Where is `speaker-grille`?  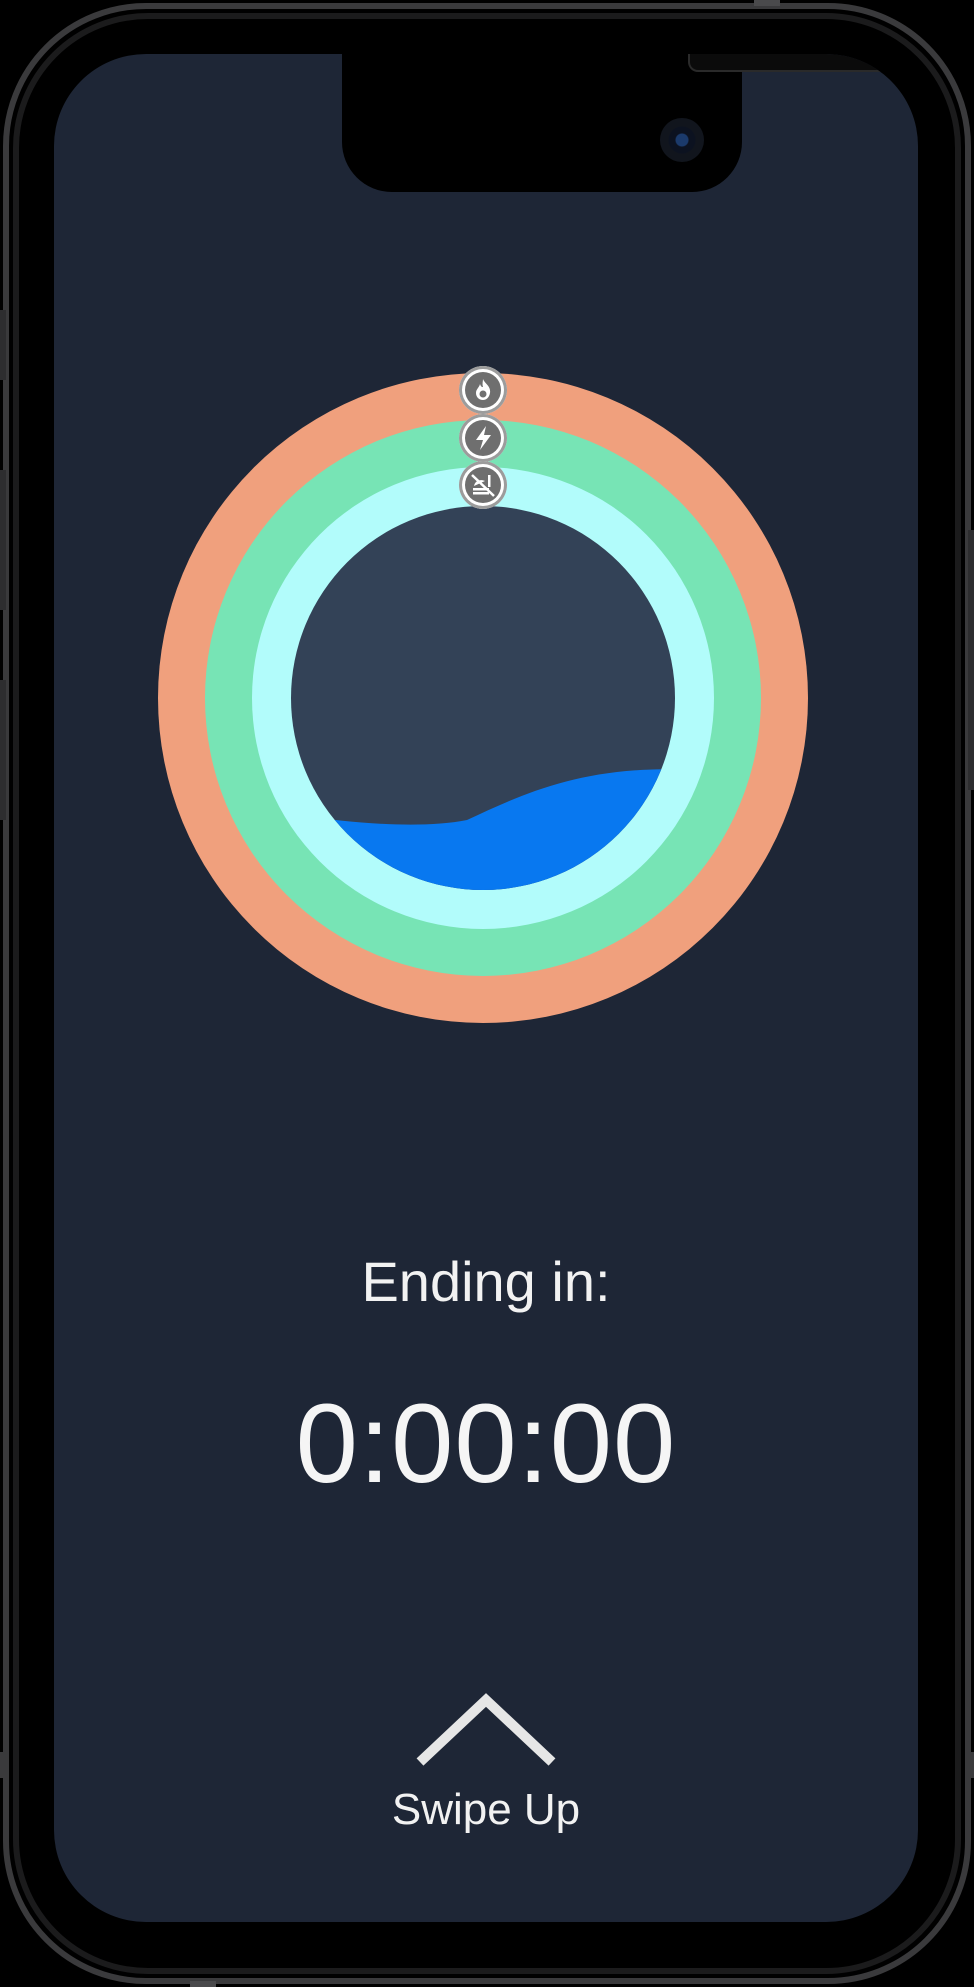
speaker-grille is located at coordinates (795, 63).